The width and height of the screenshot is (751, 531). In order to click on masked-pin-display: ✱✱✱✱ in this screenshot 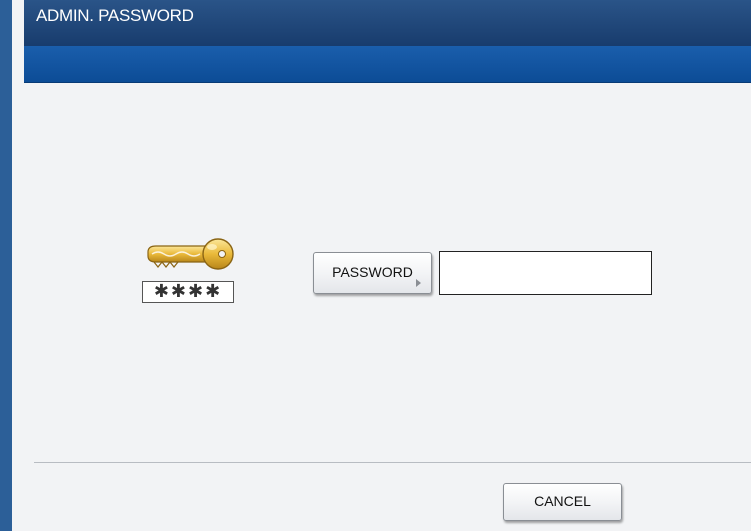, I will do `click(188, 292)`.